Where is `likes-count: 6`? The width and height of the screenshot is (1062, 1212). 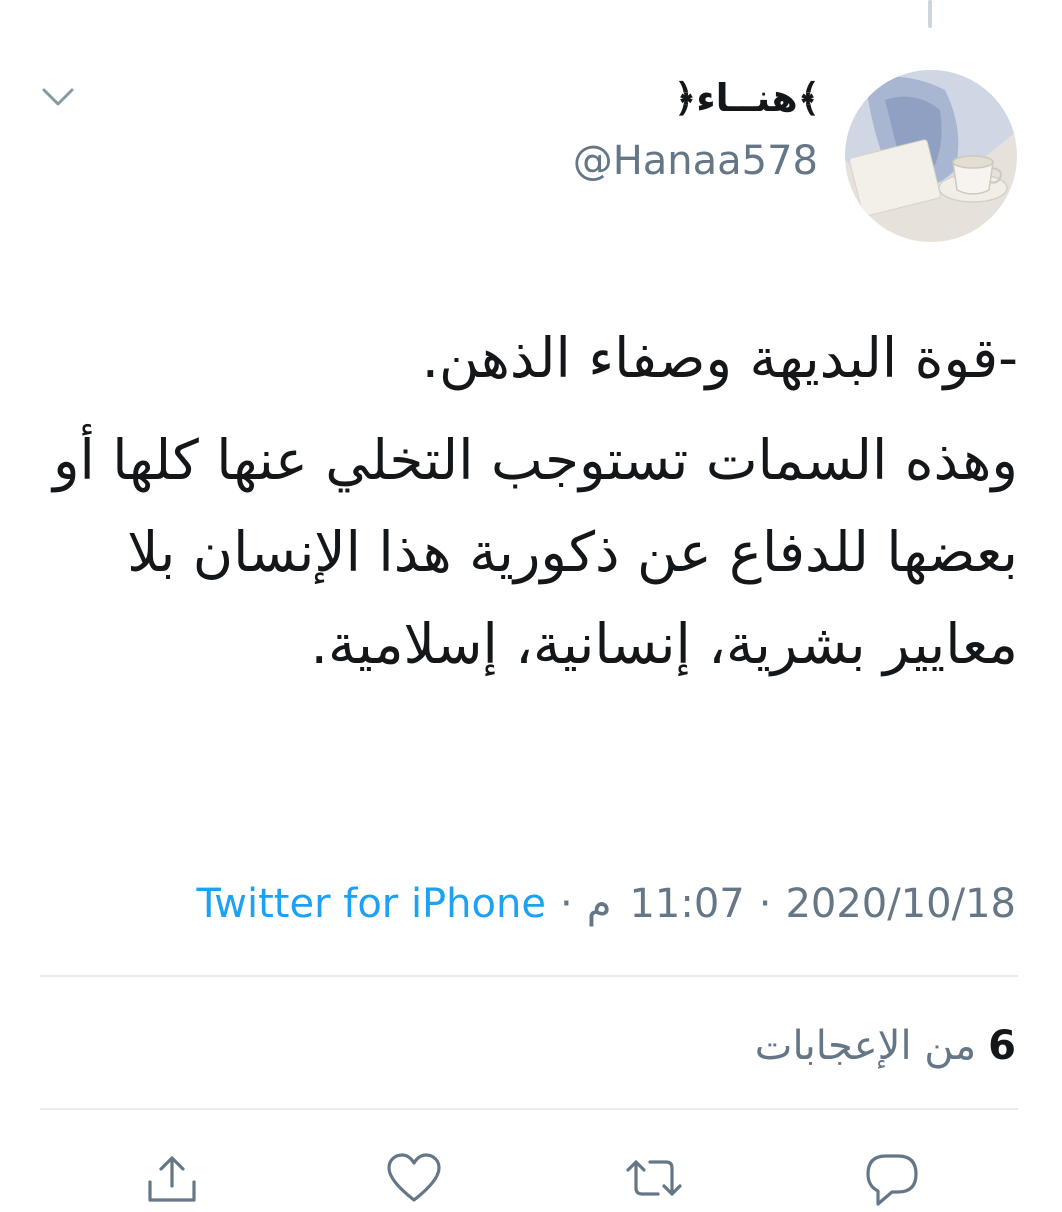 likes-count: 6 is located at coordinates (1002, 1046).